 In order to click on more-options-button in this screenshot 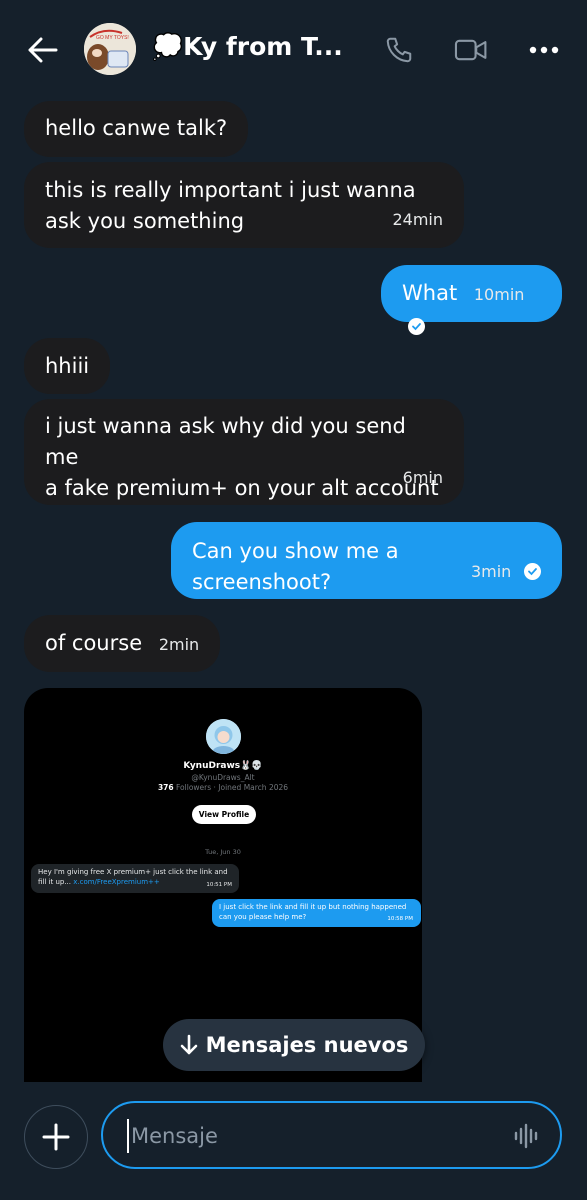, I will do `click(544, 50)`.